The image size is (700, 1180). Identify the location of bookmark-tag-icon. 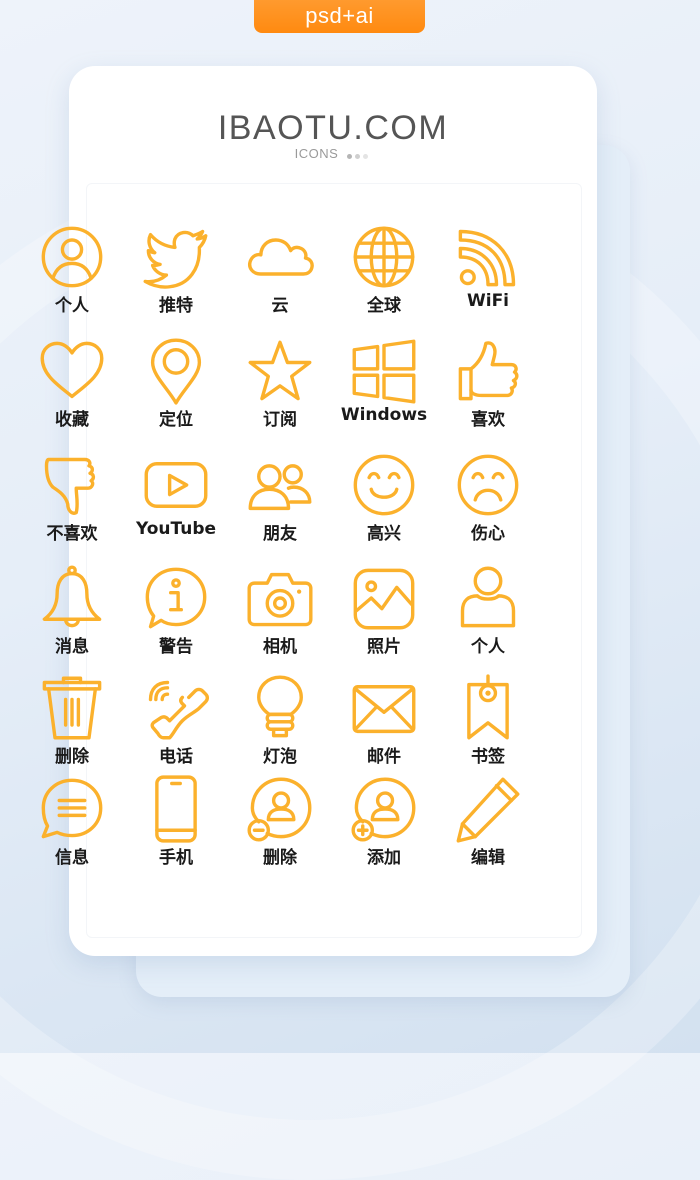
(488, 707).